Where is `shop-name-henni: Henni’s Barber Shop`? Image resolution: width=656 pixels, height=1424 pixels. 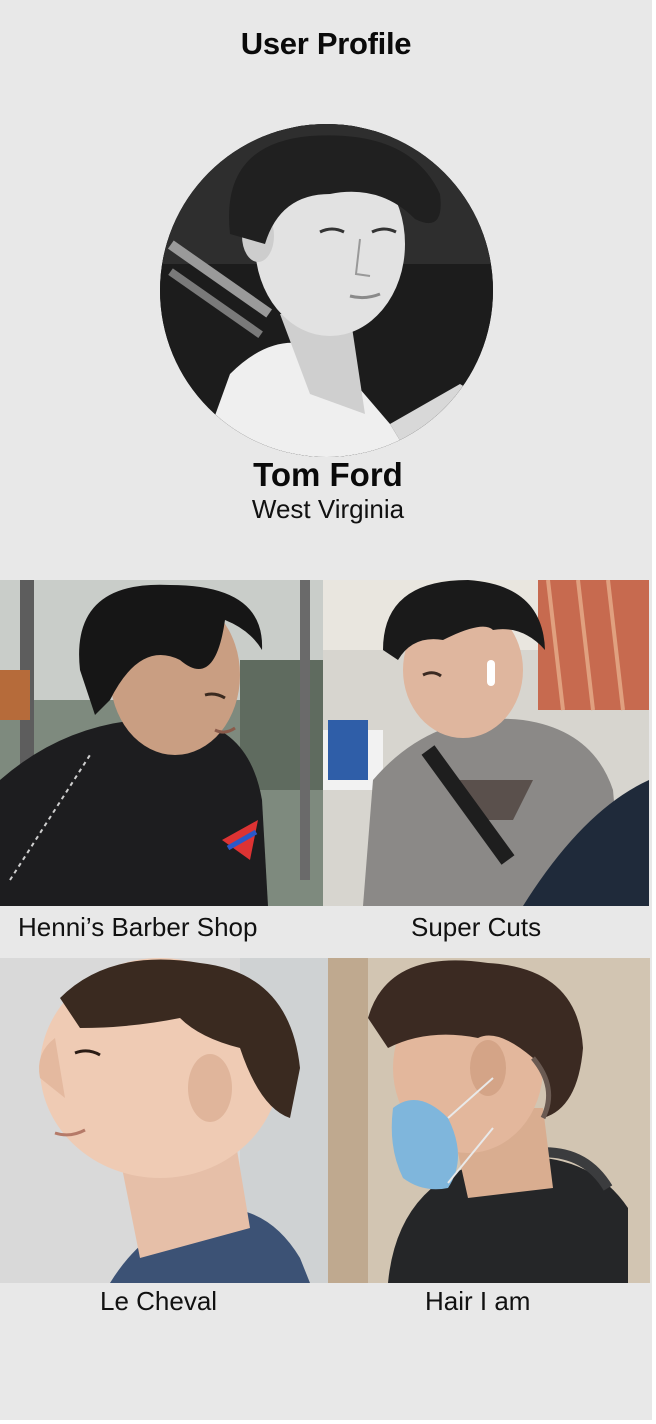 shop-name-henni: Henni’s Barber Shop is located at coordinates (137, 927).